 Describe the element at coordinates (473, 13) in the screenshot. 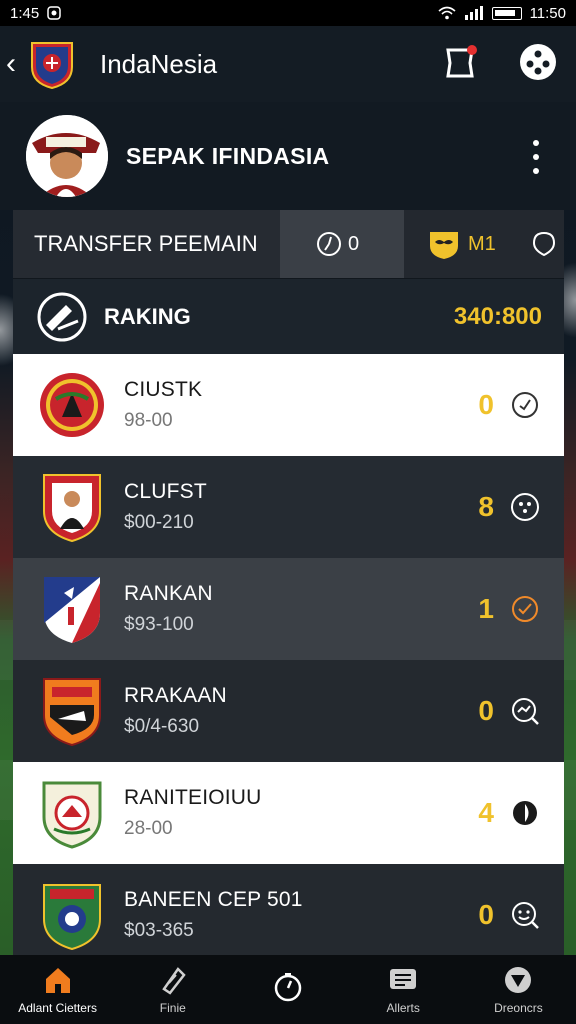

I see `signal-icon` at that location.